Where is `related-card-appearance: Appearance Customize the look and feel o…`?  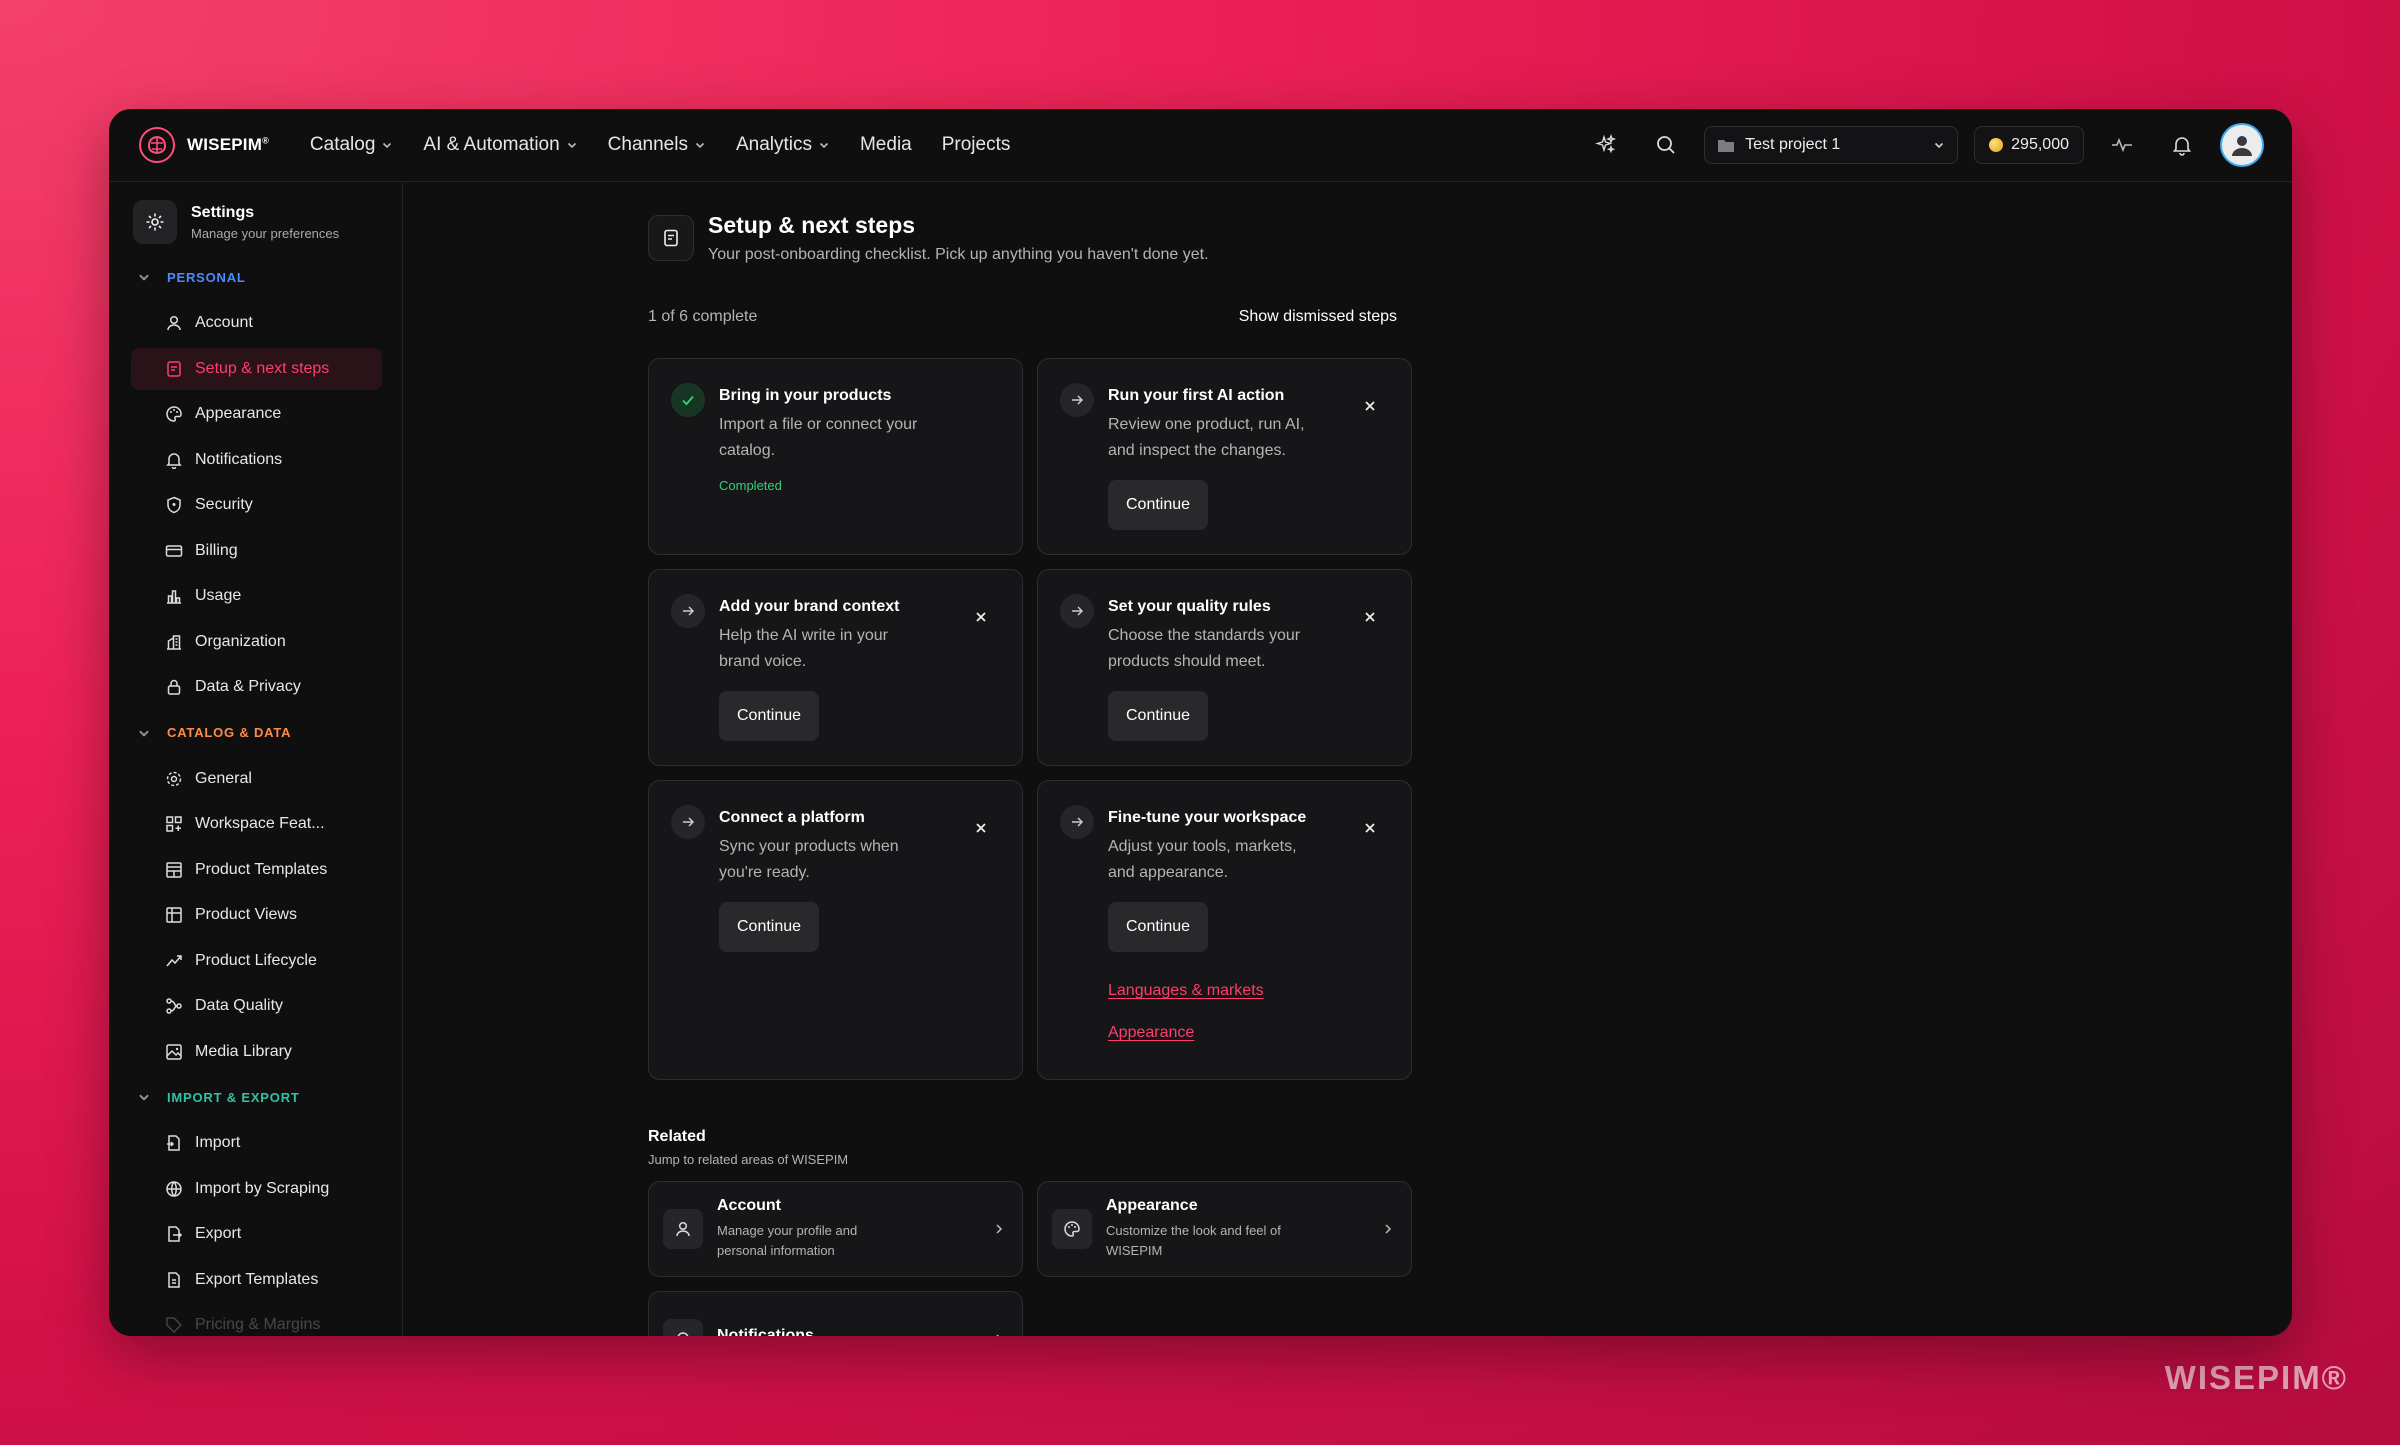 related-card-appearance: Appearance Customize the look and feel o… is located at coordinates (1224, 1229).